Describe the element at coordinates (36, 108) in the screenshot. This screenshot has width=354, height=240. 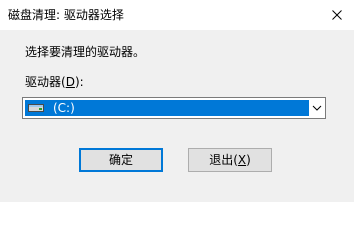
I see `drive-icon` at that location.